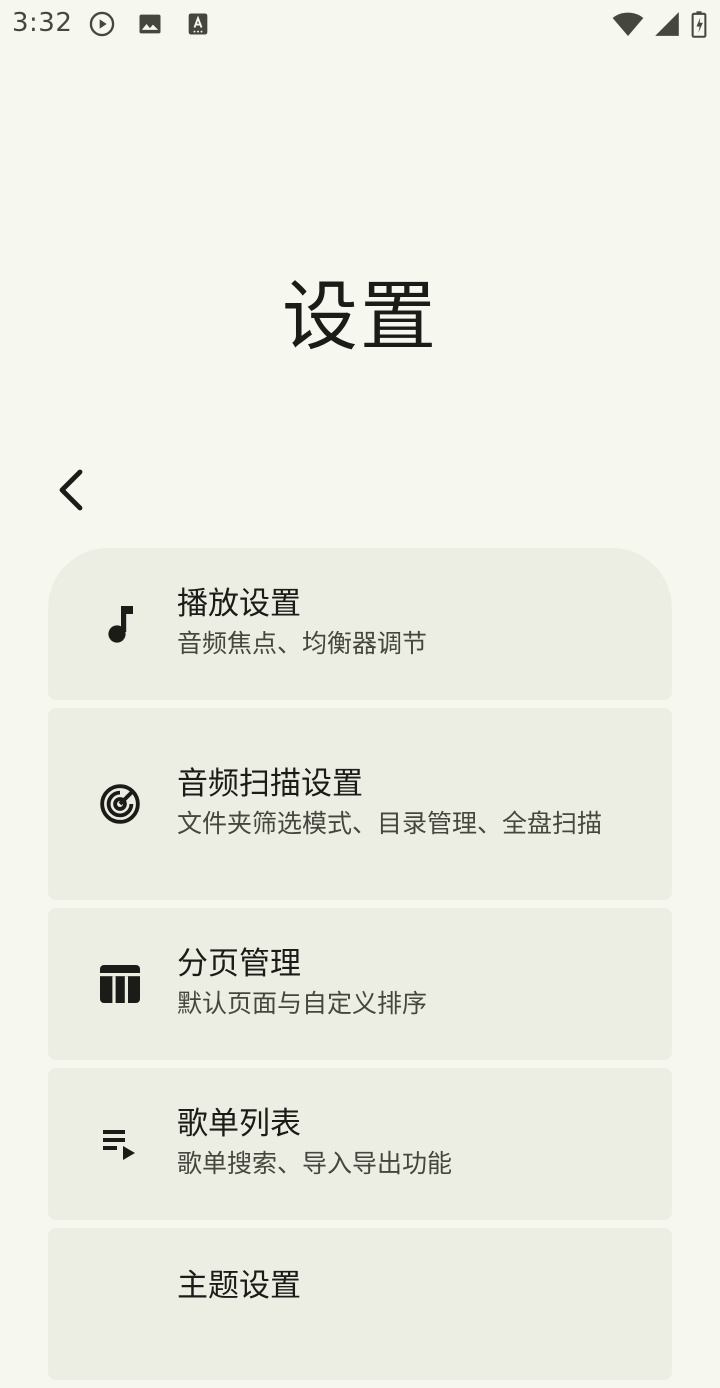 Image resolution: width=720 pixels, height=1388 pixels. What do you see at coordinates (198, 24) in the screenshot?
I see `font-icon` at bounding box center [198, 24].